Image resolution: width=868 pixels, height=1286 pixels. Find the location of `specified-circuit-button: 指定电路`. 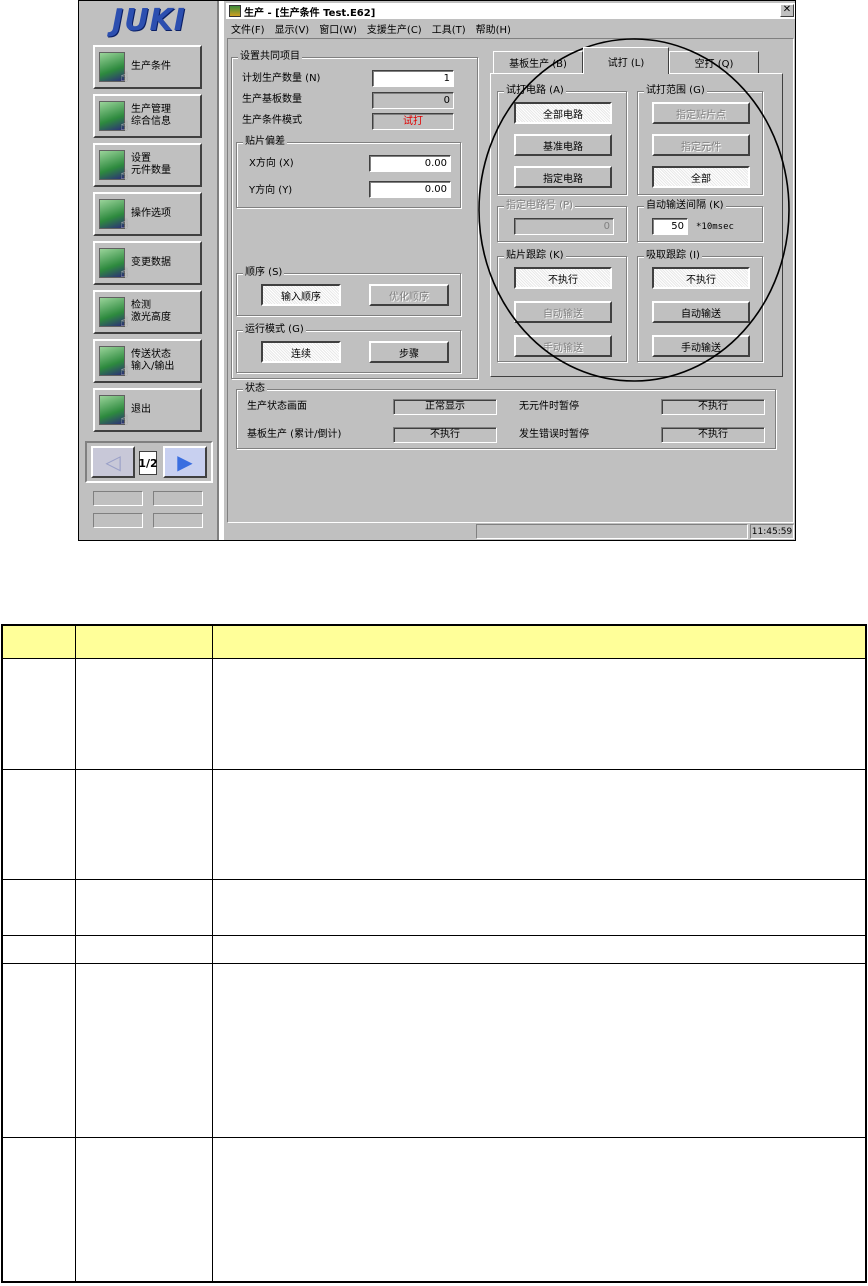

specified-circuit-button: 指定电路 is located at coordinates (563, 177).